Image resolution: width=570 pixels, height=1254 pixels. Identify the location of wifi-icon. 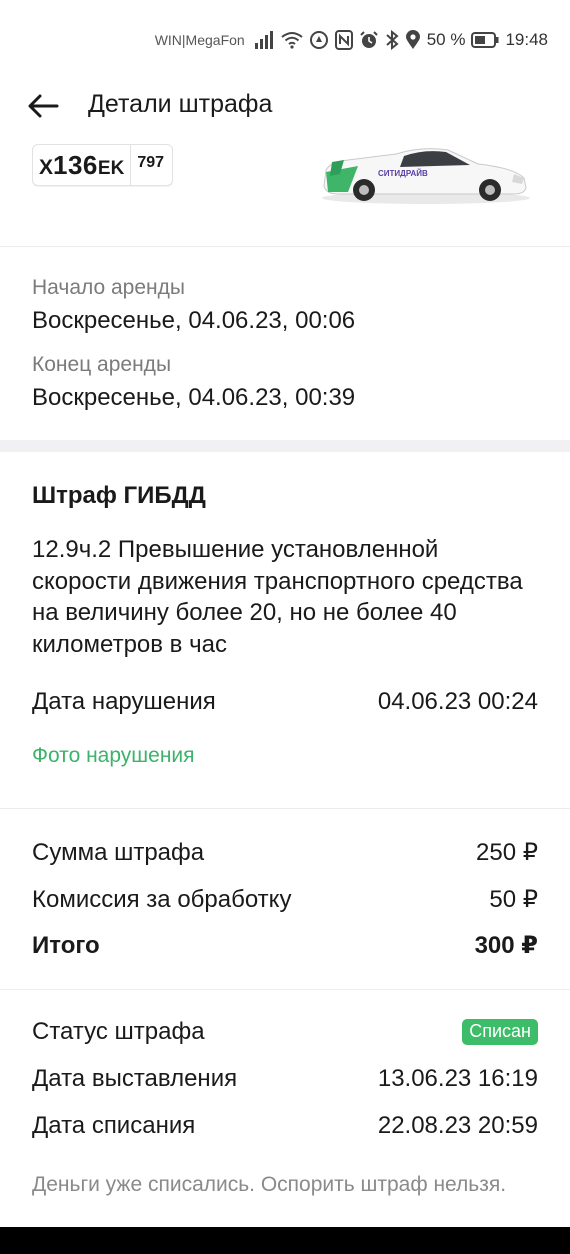
(292, 40).